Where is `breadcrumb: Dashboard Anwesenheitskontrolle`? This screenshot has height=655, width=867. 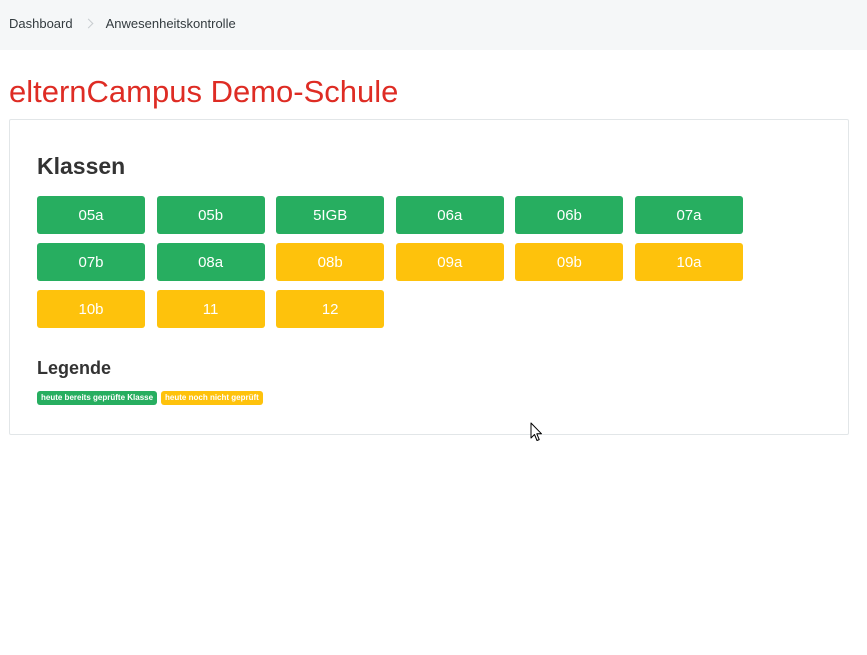
breadcrumb: Dashboard Anwesenheitskontrolle is located at coordinates (122, 23).